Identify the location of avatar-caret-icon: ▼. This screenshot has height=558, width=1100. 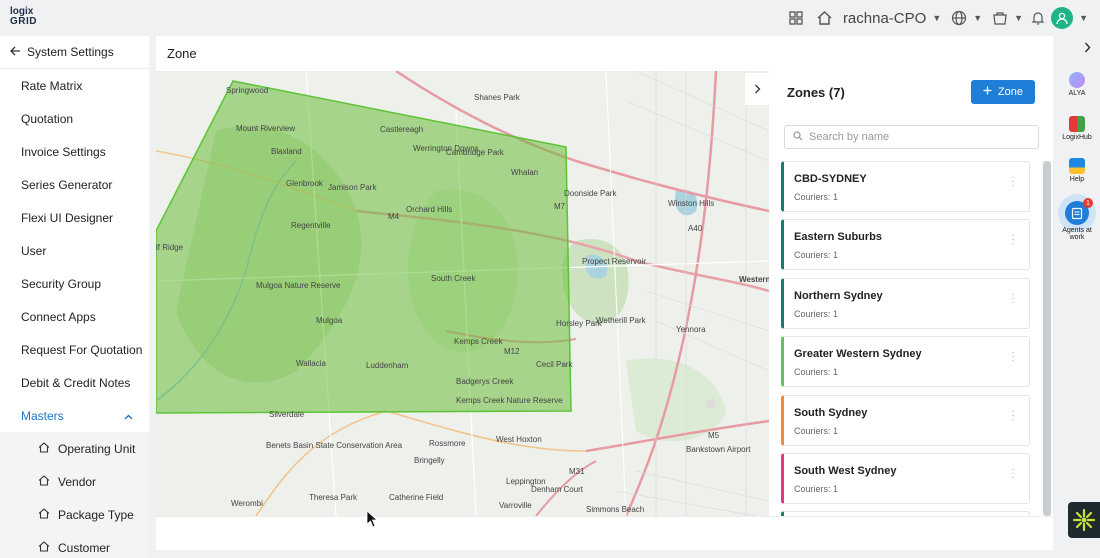
(1083, 18).